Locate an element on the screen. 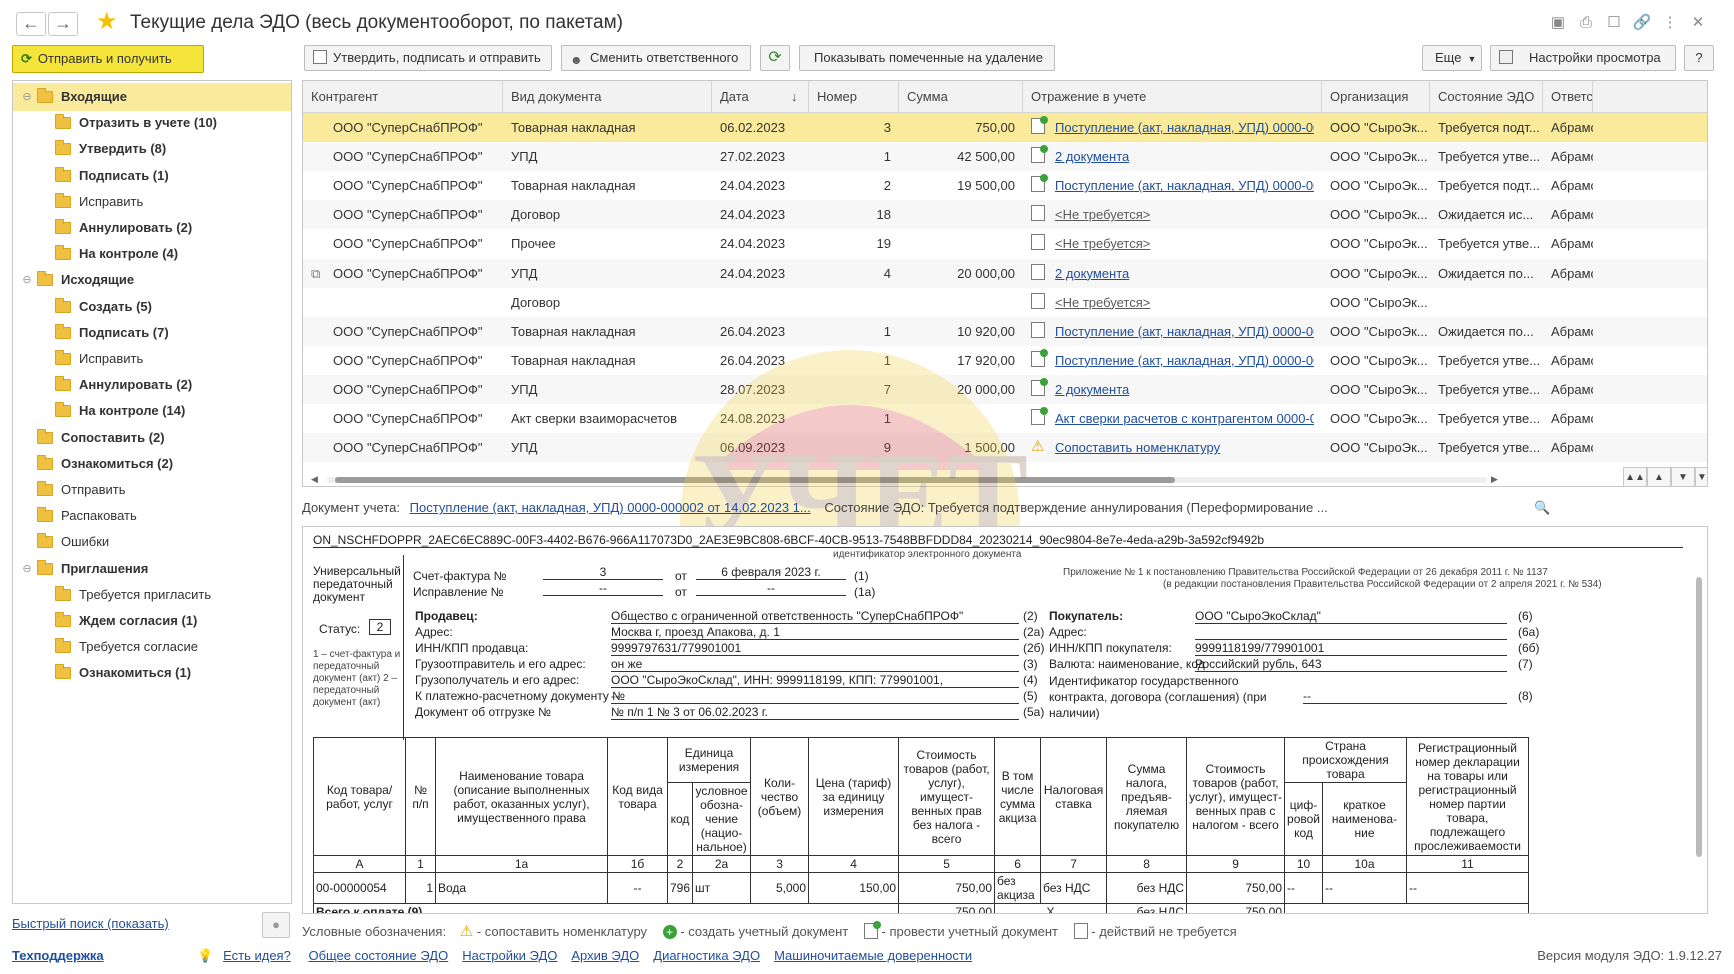 The height and width of the screenshot is (974, 1734). scroll-bottom-button: ▼ is located at coordinates (1701, 476).